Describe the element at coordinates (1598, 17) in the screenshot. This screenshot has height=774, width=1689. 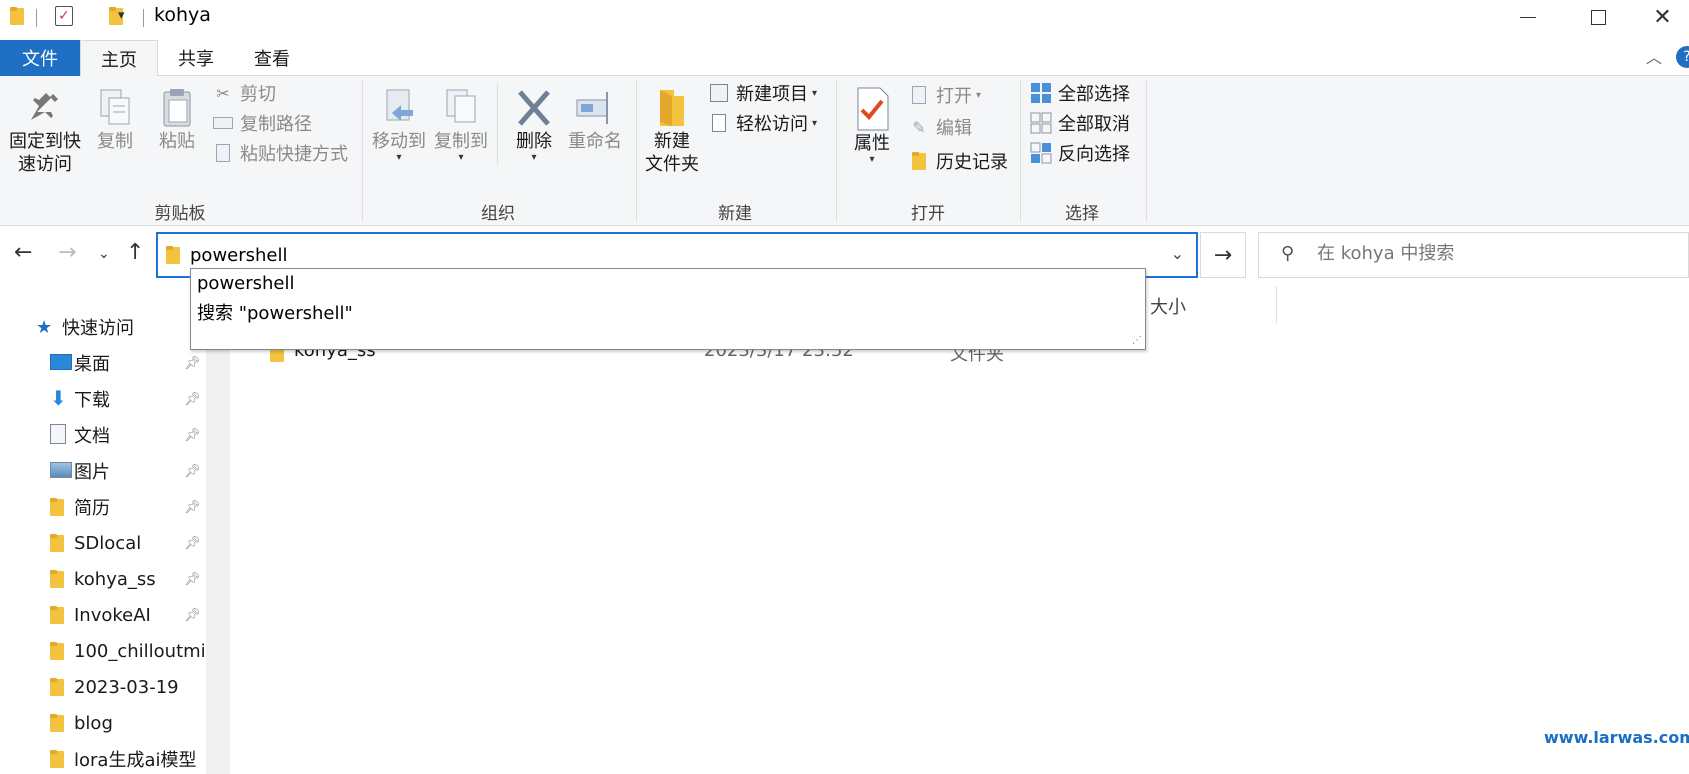
I see `maximize-button` at that location.